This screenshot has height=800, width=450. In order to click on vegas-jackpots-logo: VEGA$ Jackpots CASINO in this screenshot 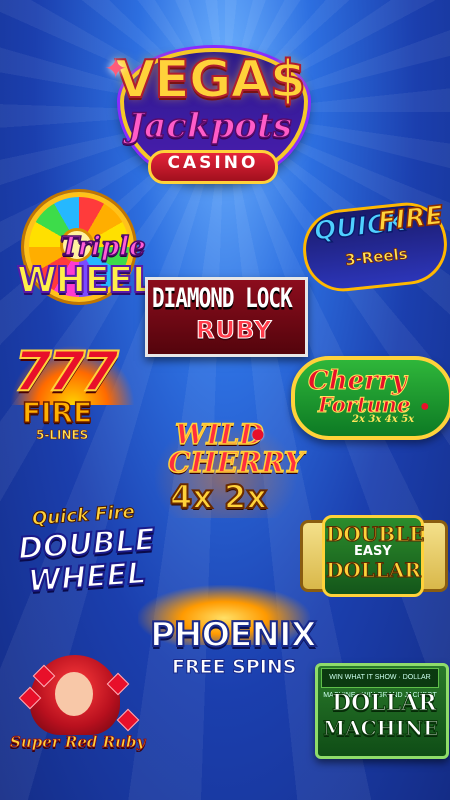, I will do `click(210, 111)`.